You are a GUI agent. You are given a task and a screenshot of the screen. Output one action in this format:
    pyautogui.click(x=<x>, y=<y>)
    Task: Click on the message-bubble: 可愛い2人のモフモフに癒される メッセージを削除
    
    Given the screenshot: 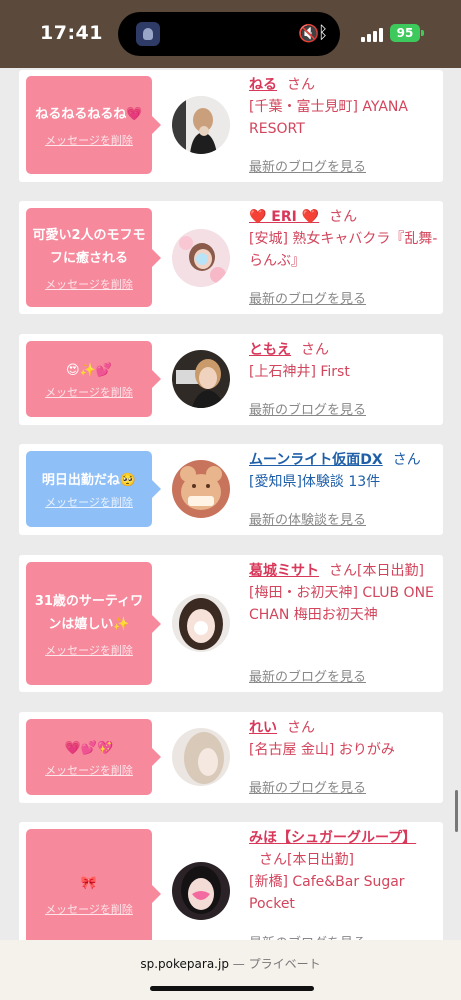 What is the action you would take?
    pyautogui.click(x=93, y=257)
    